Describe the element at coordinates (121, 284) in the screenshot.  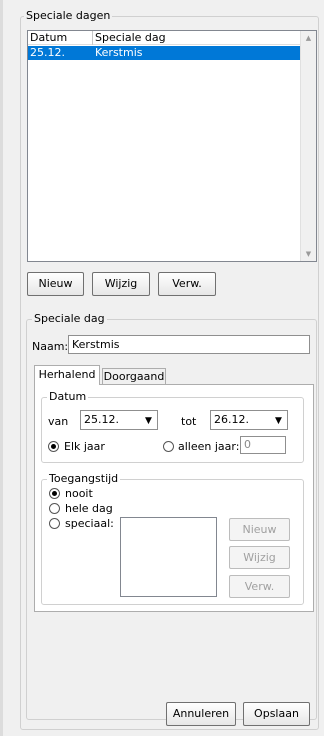
I see `edit-special-day-button: Wijzig` at that location.